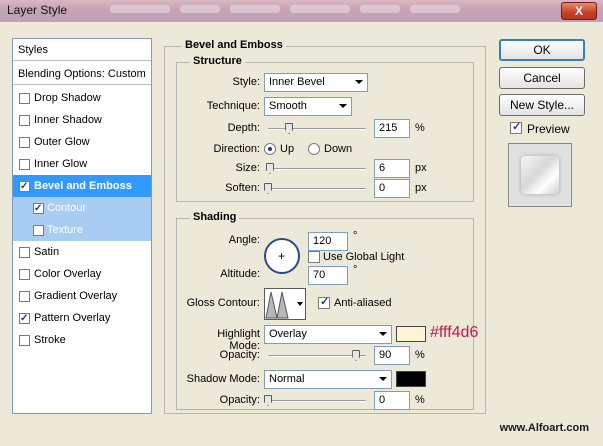 Image resolution: width=603 pixels, height=446 pixels. Describe the element at coordinates (82, 296) in the screenshot. I see `style-item-gradient-overlay: Gradient Overlay` at that location.